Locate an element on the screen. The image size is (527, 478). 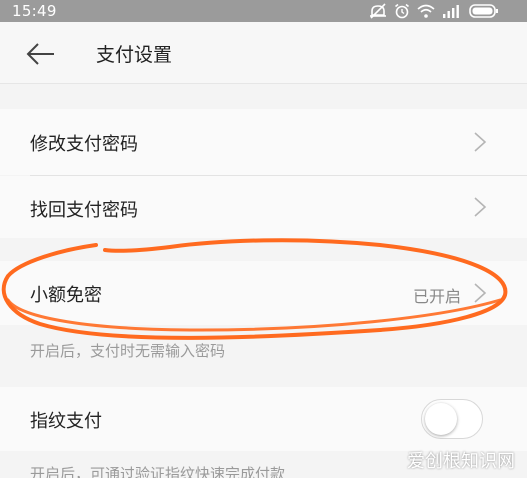
do-not-disturb-icon is located at coordinates (378, 11).